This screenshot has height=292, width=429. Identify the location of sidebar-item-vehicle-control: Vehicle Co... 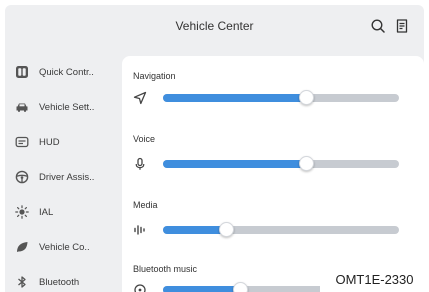
(67, 247).